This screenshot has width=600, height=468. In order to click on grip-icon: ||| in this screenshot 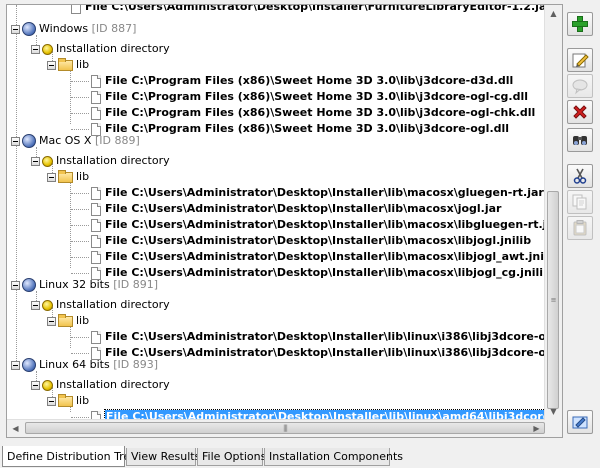, I will do `click(285, 428)`.